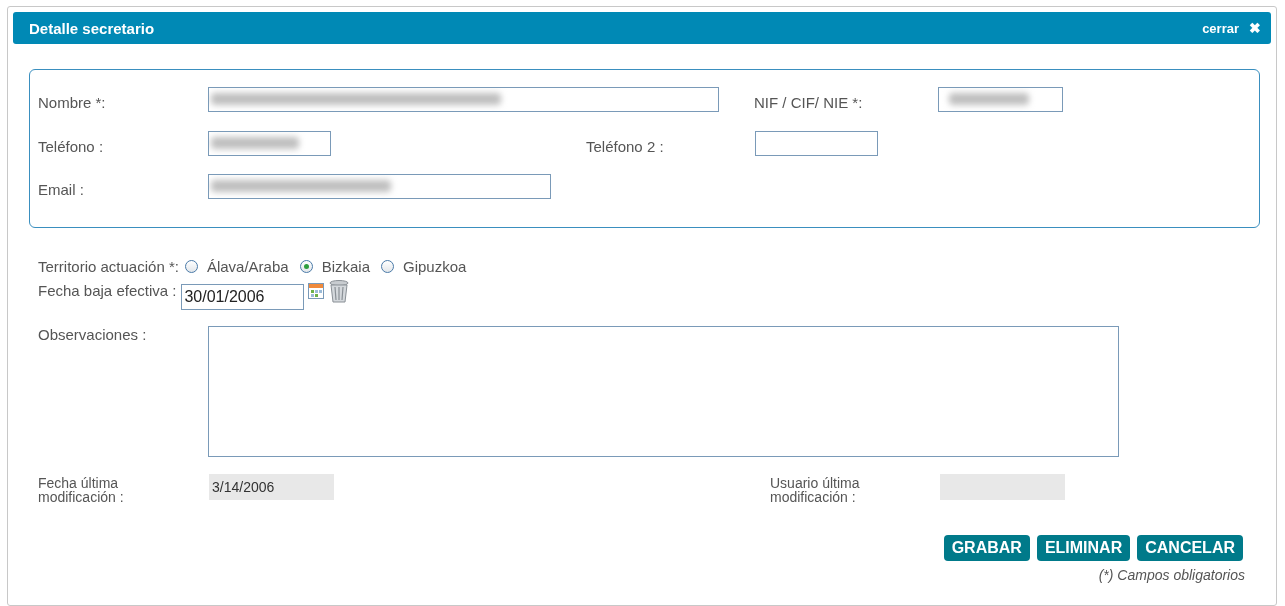 This screenshot has height=606, width=1285. I want to click on email-field, so click(379, 186).